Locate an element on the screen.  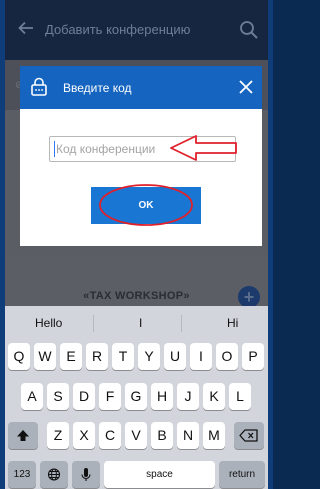
suggestion-bar: Hello I Hi is located at coordinates (136, 323).